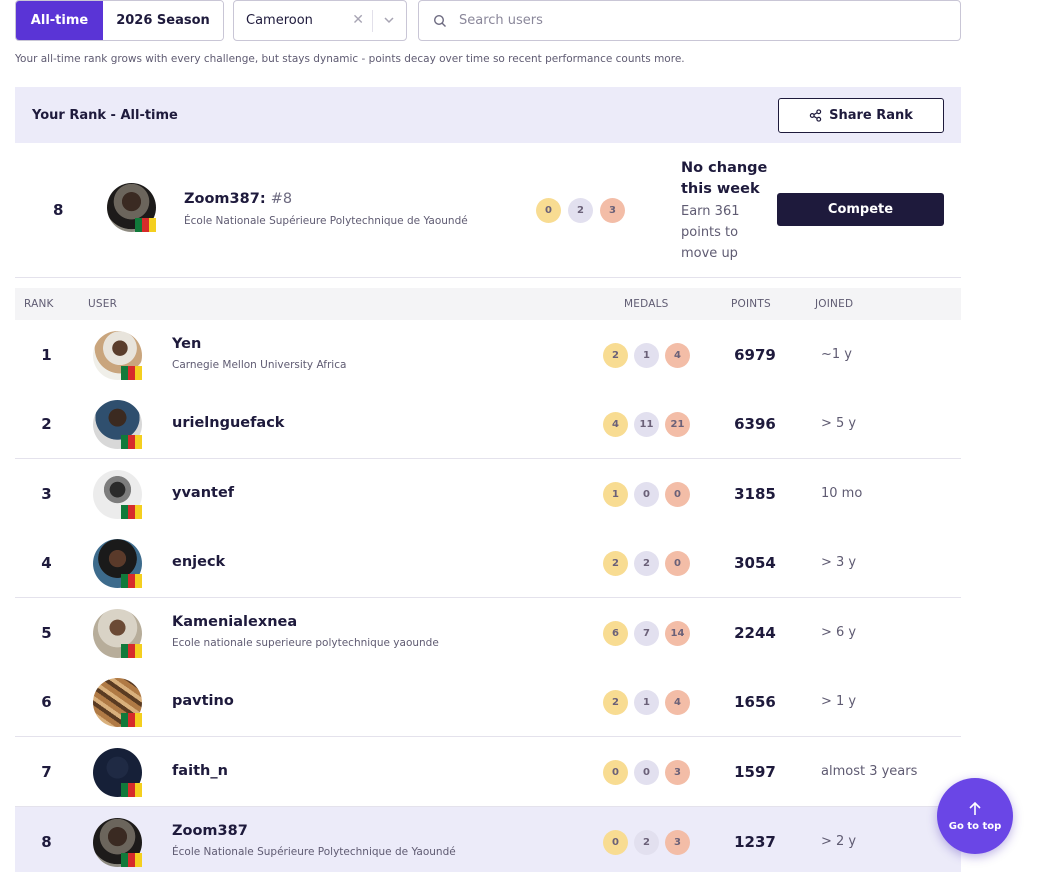 The height and width of the screenshot is (872, 1055). Describe the element at coordinates (488, 772) in the screenshot. I see `table-row: 7 faith_n 0 0 3 1597 almost 3 years` at that location.